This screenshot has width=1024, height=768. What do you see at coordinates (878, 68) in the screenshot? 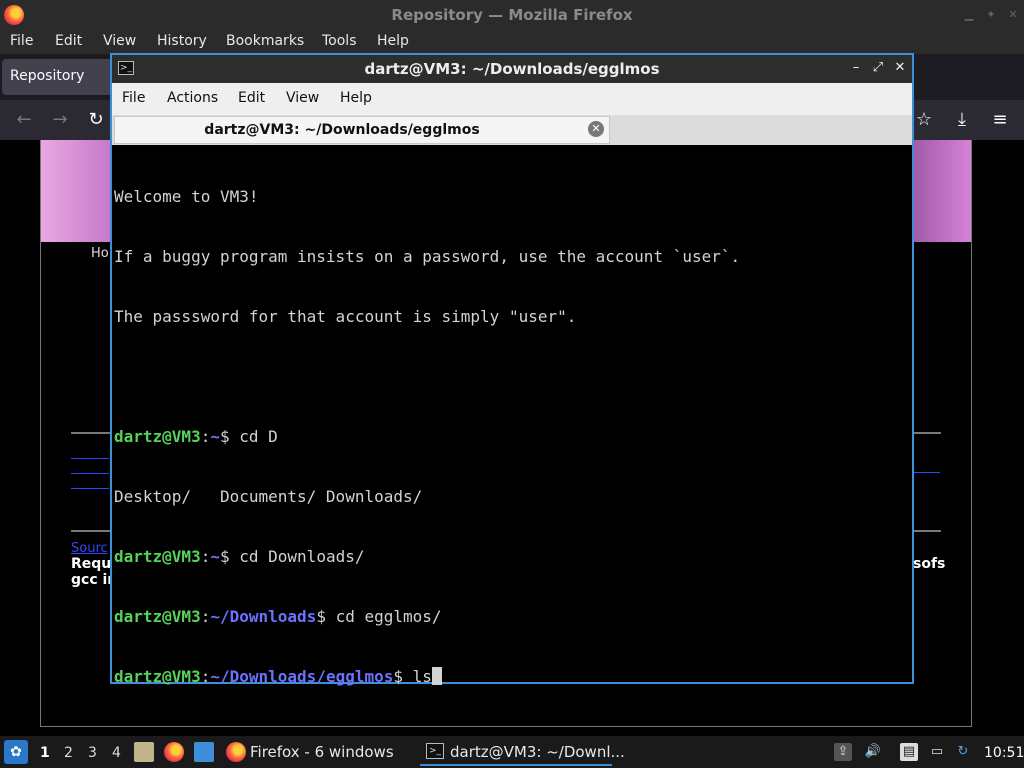
I see `terminal-maximize-icon: ⤢` at bounding box center [878, 68].